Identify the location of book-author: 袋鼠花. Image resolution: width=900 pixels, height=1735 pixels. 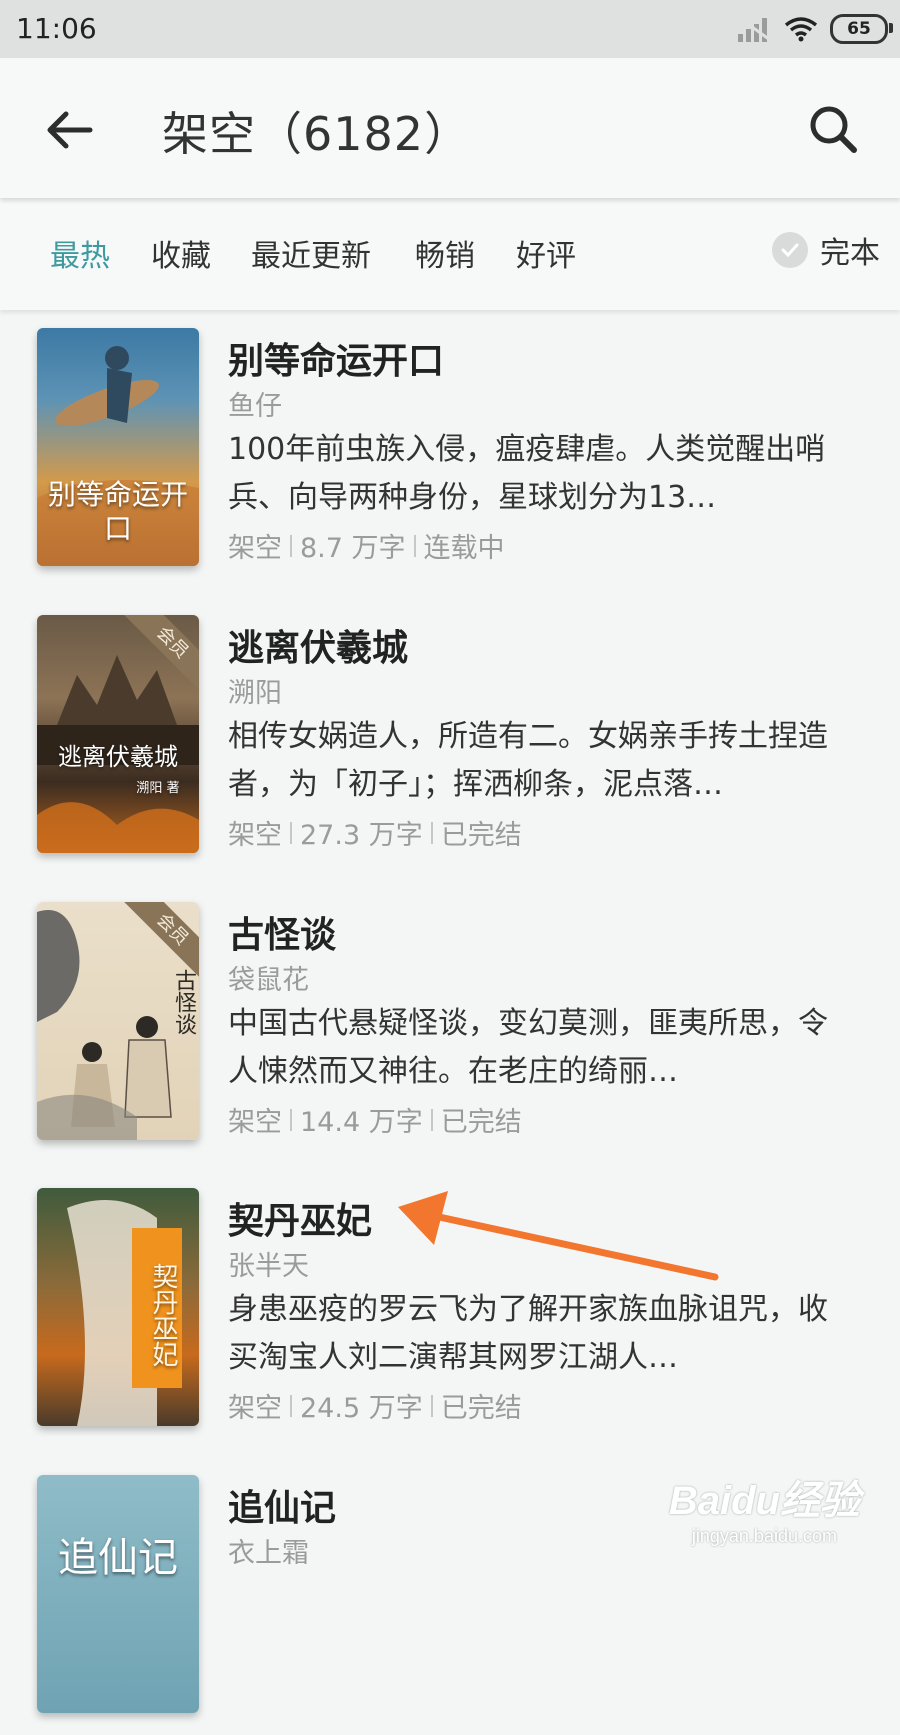
(268, 977).